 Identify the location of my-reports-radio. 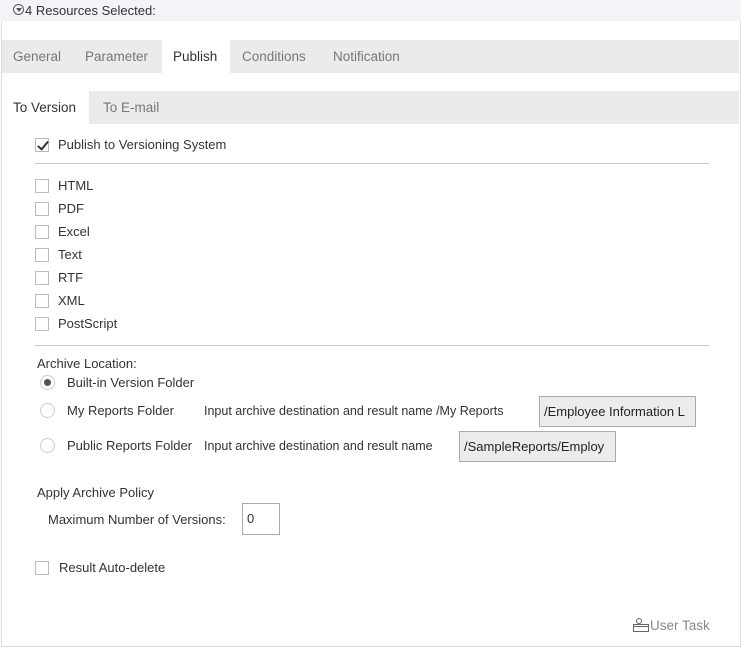
(47, 410).